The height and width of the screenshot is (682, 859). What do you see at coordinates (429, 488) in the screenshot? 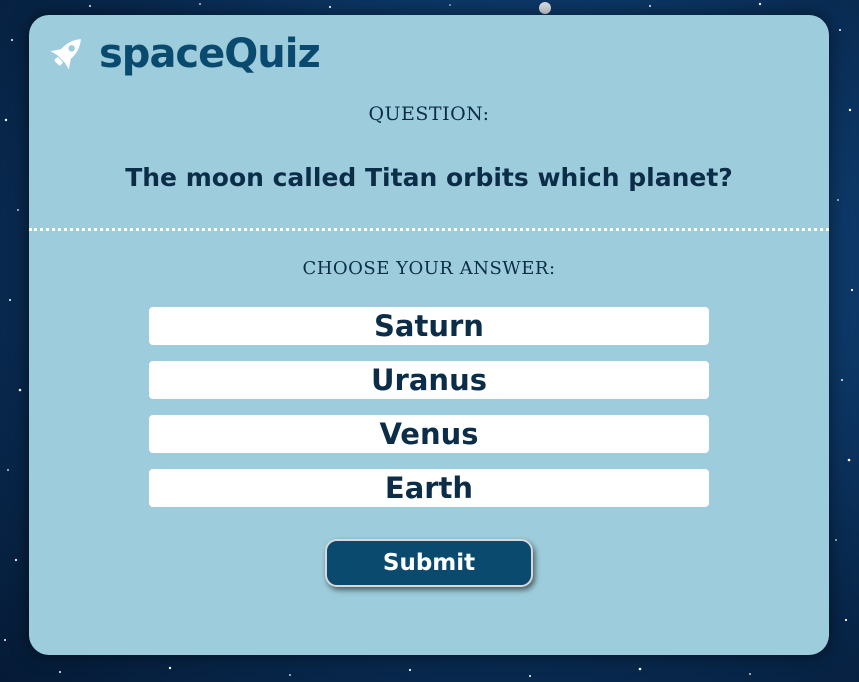
I see `answer-option-earth: Earth` at bounding box center [429, 488].